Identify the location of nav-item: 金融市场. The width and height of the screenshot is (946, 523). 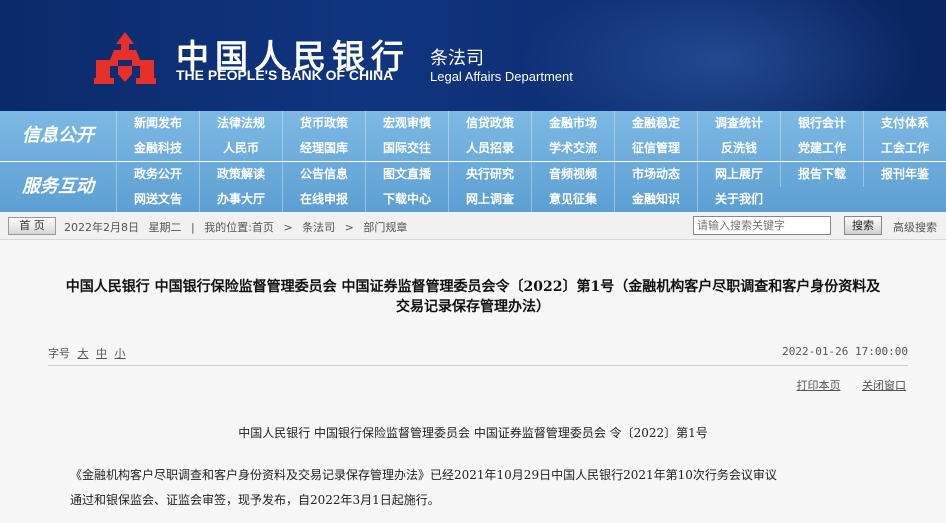
(572, 123).